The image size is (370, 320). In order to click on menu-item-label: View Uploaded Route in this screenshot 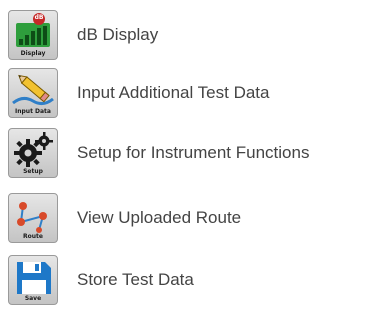, I will do `click(159, 217)`.